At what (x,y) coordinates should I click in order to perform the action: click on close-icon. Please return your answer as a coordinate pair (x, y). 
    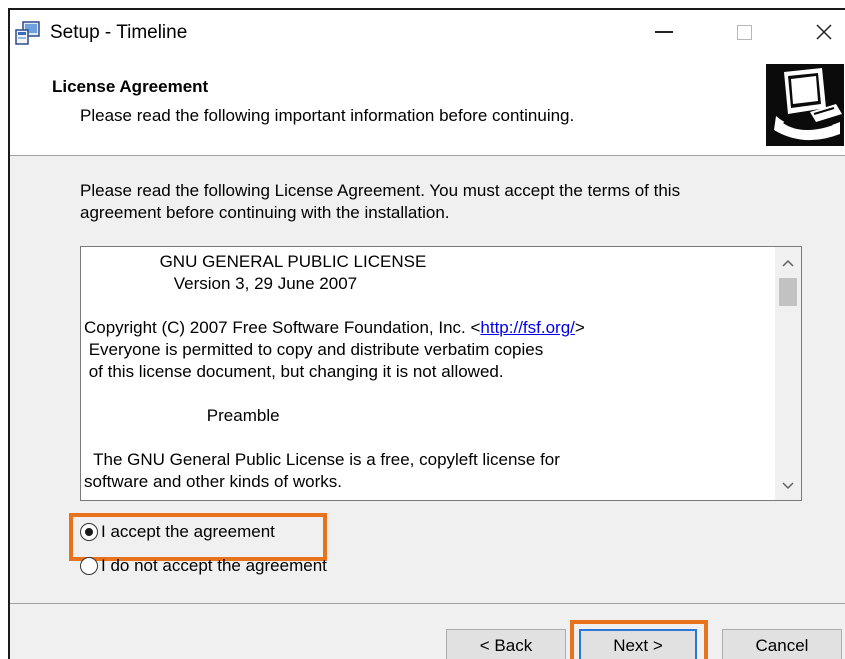
    Looking at the image, I should click on (824, 32).